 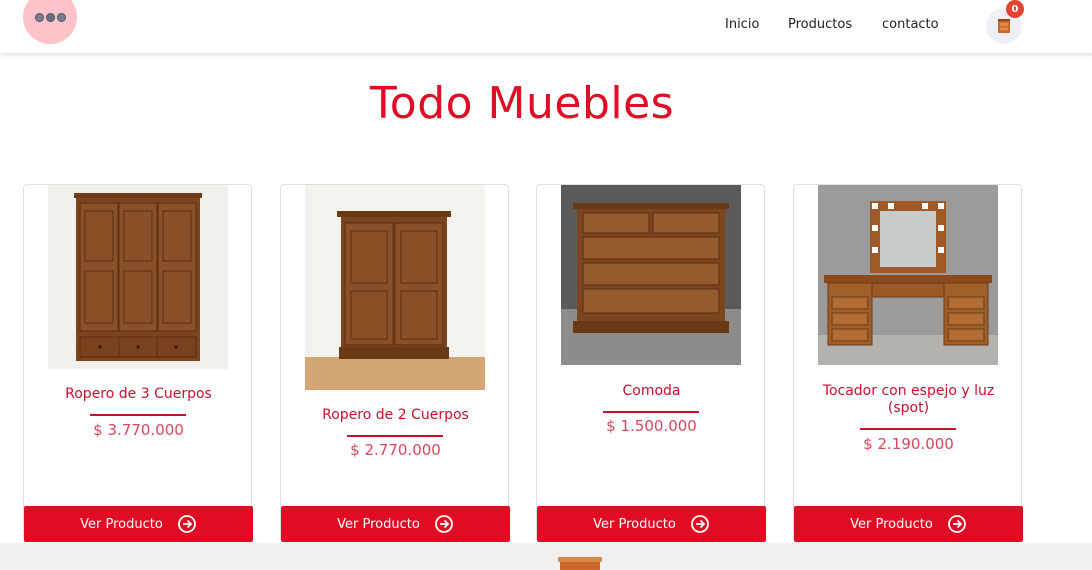 I want to click on vanity-with-lights-image, so click(x=908, y=275).